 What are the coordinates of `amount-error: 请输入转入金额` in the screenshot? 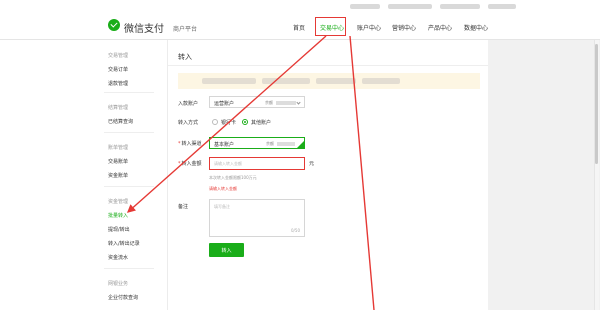 It's located at (223, 188).